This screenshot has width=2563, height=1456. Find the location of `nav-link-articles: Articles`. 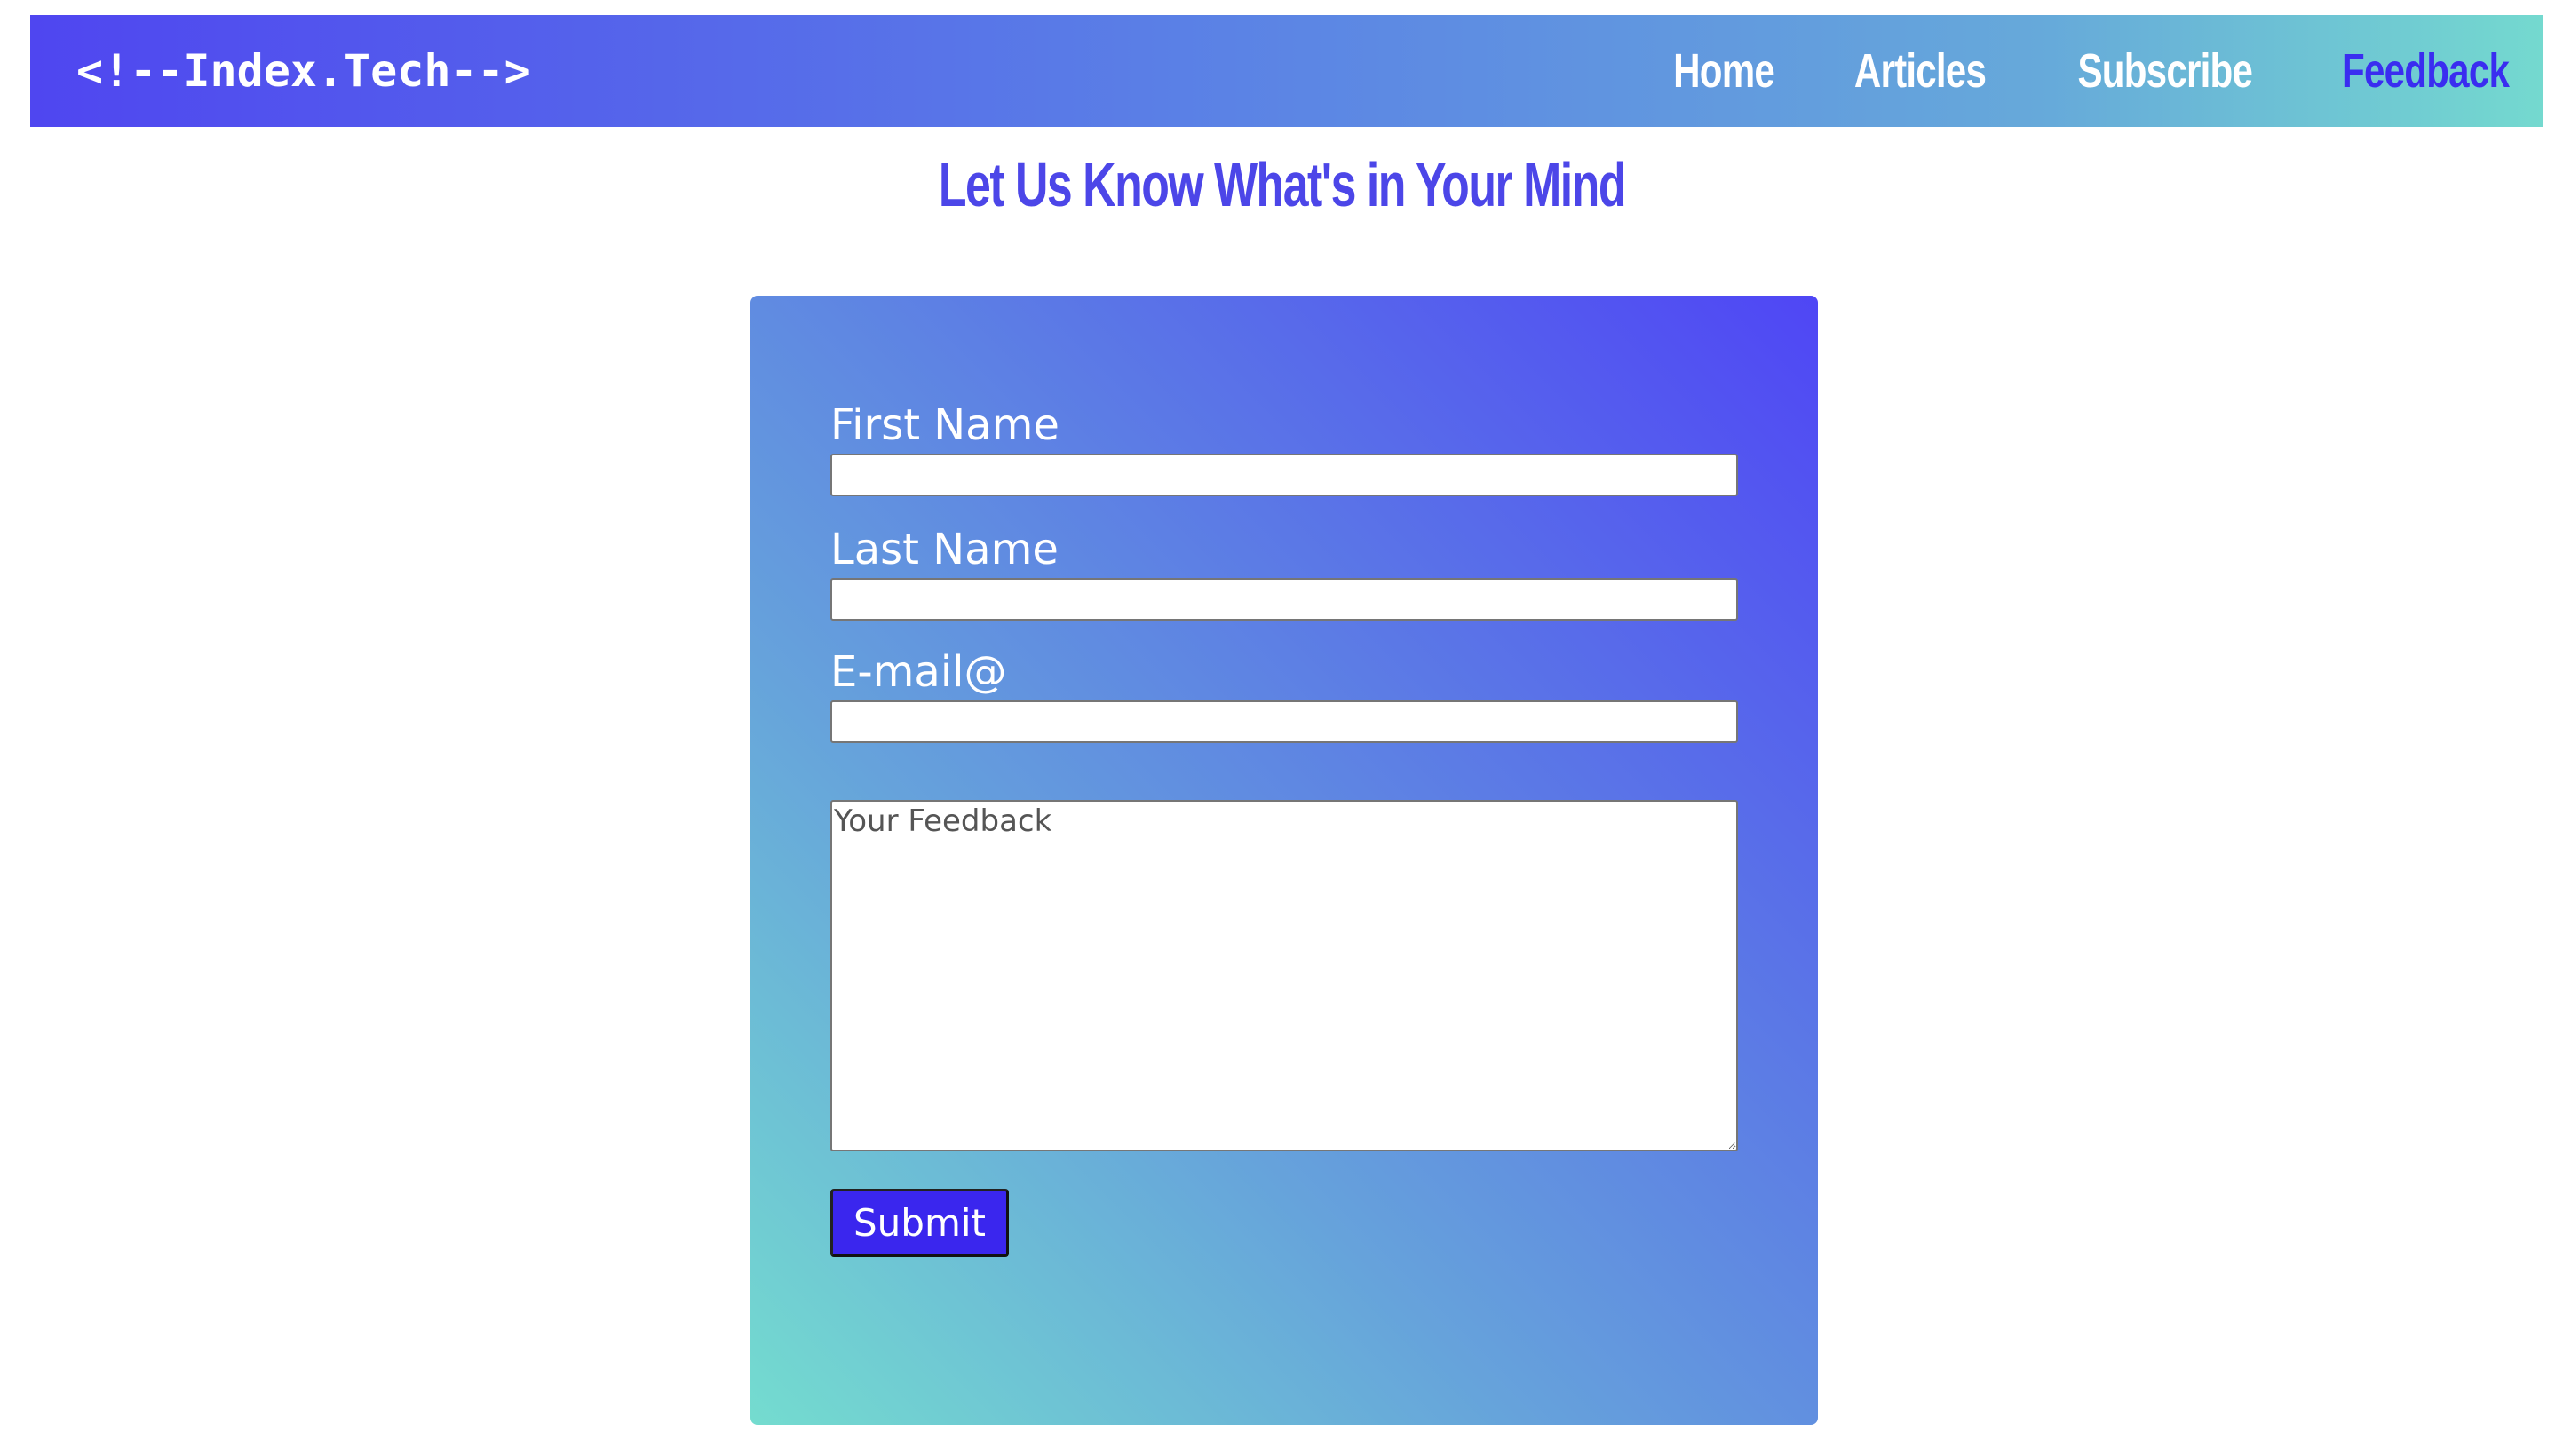

nav-link-articles: Articles is located at coordinates (1919, 71).